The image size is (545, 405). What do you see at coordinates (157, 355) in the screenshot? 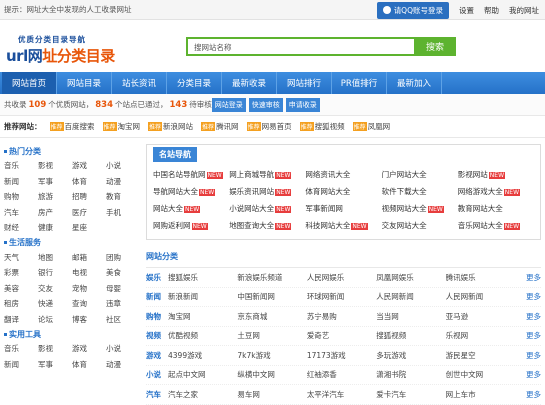
I see `category-name: 游戏` at bounding box center [157, 355].